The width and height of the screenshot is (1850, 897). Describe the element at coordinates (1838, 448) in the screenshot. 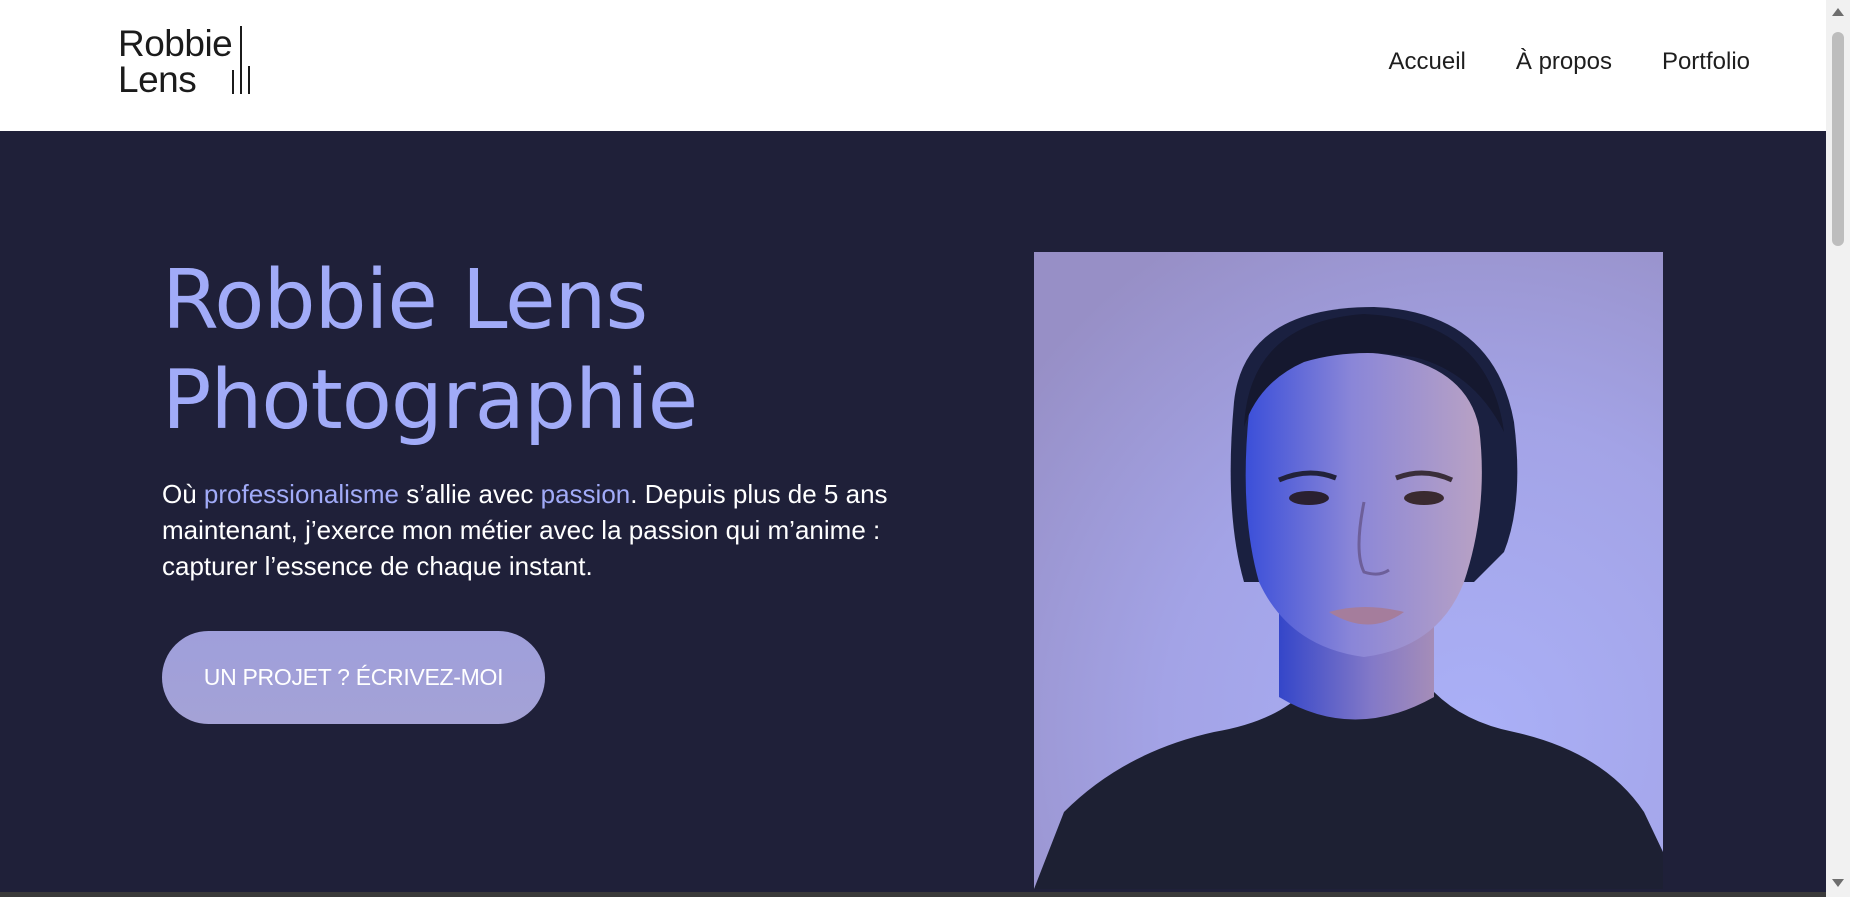

I see `vertical-scrollbar` at that location.